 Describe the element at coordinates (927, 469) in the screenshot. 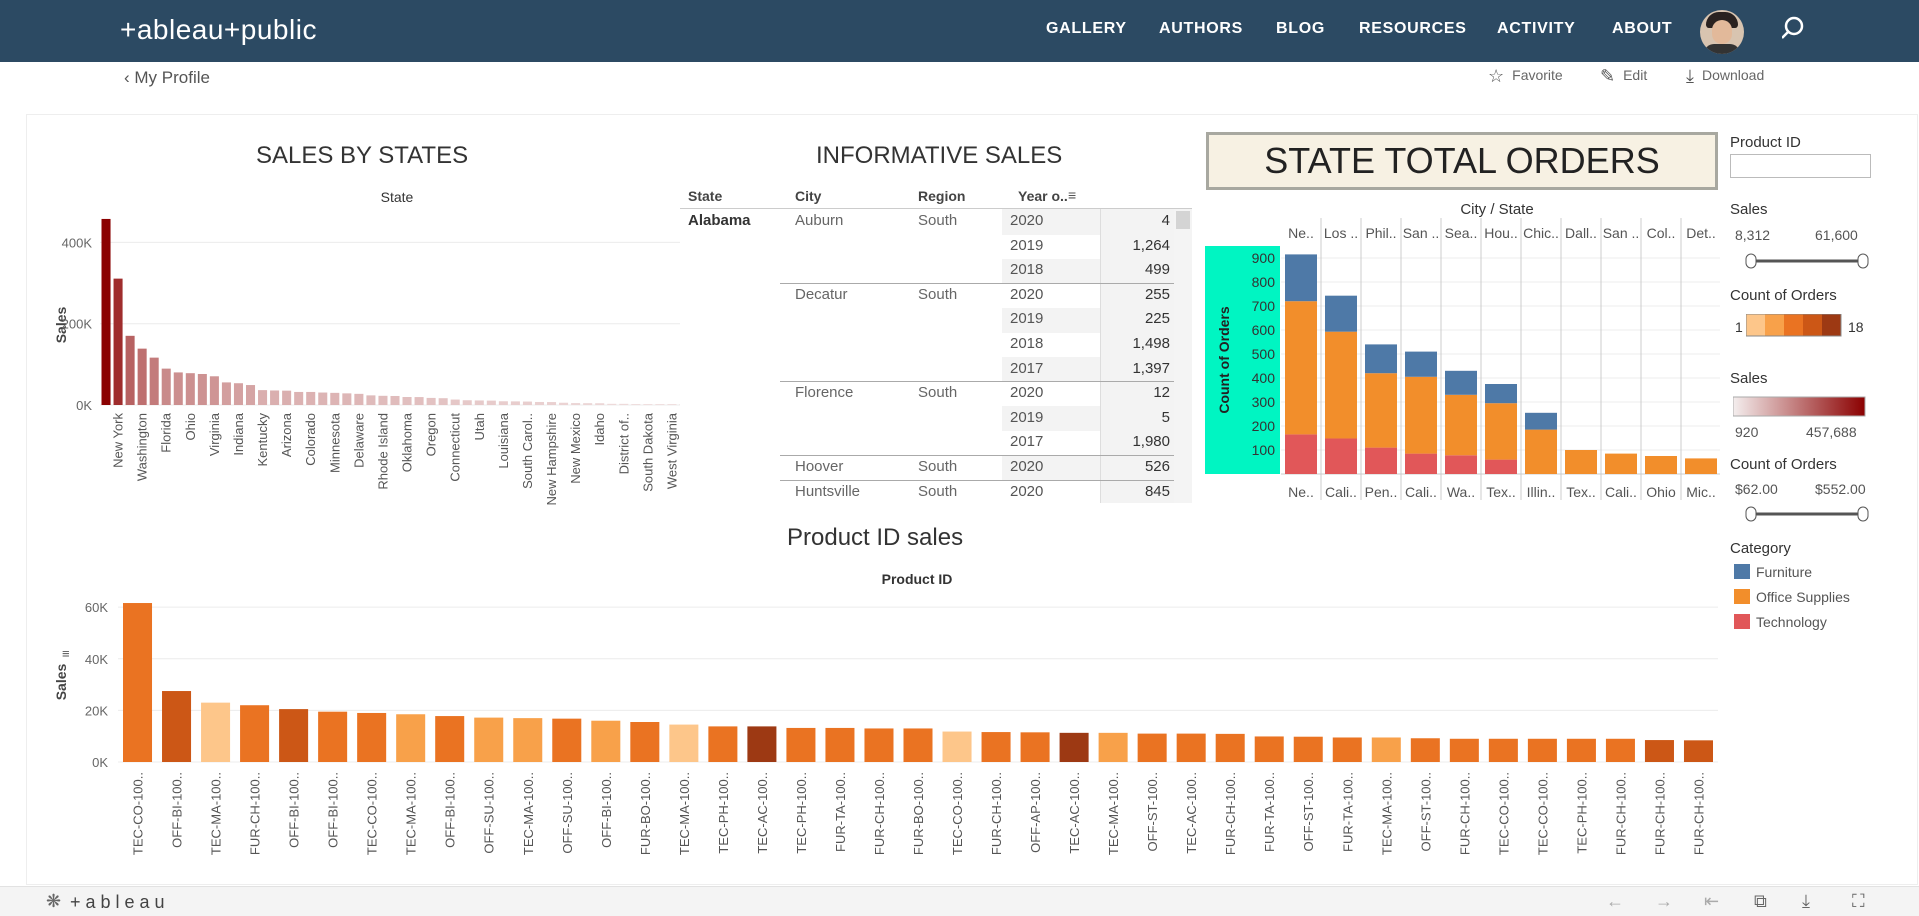

I see `table-row: Hoover South 2020 526` at that location.